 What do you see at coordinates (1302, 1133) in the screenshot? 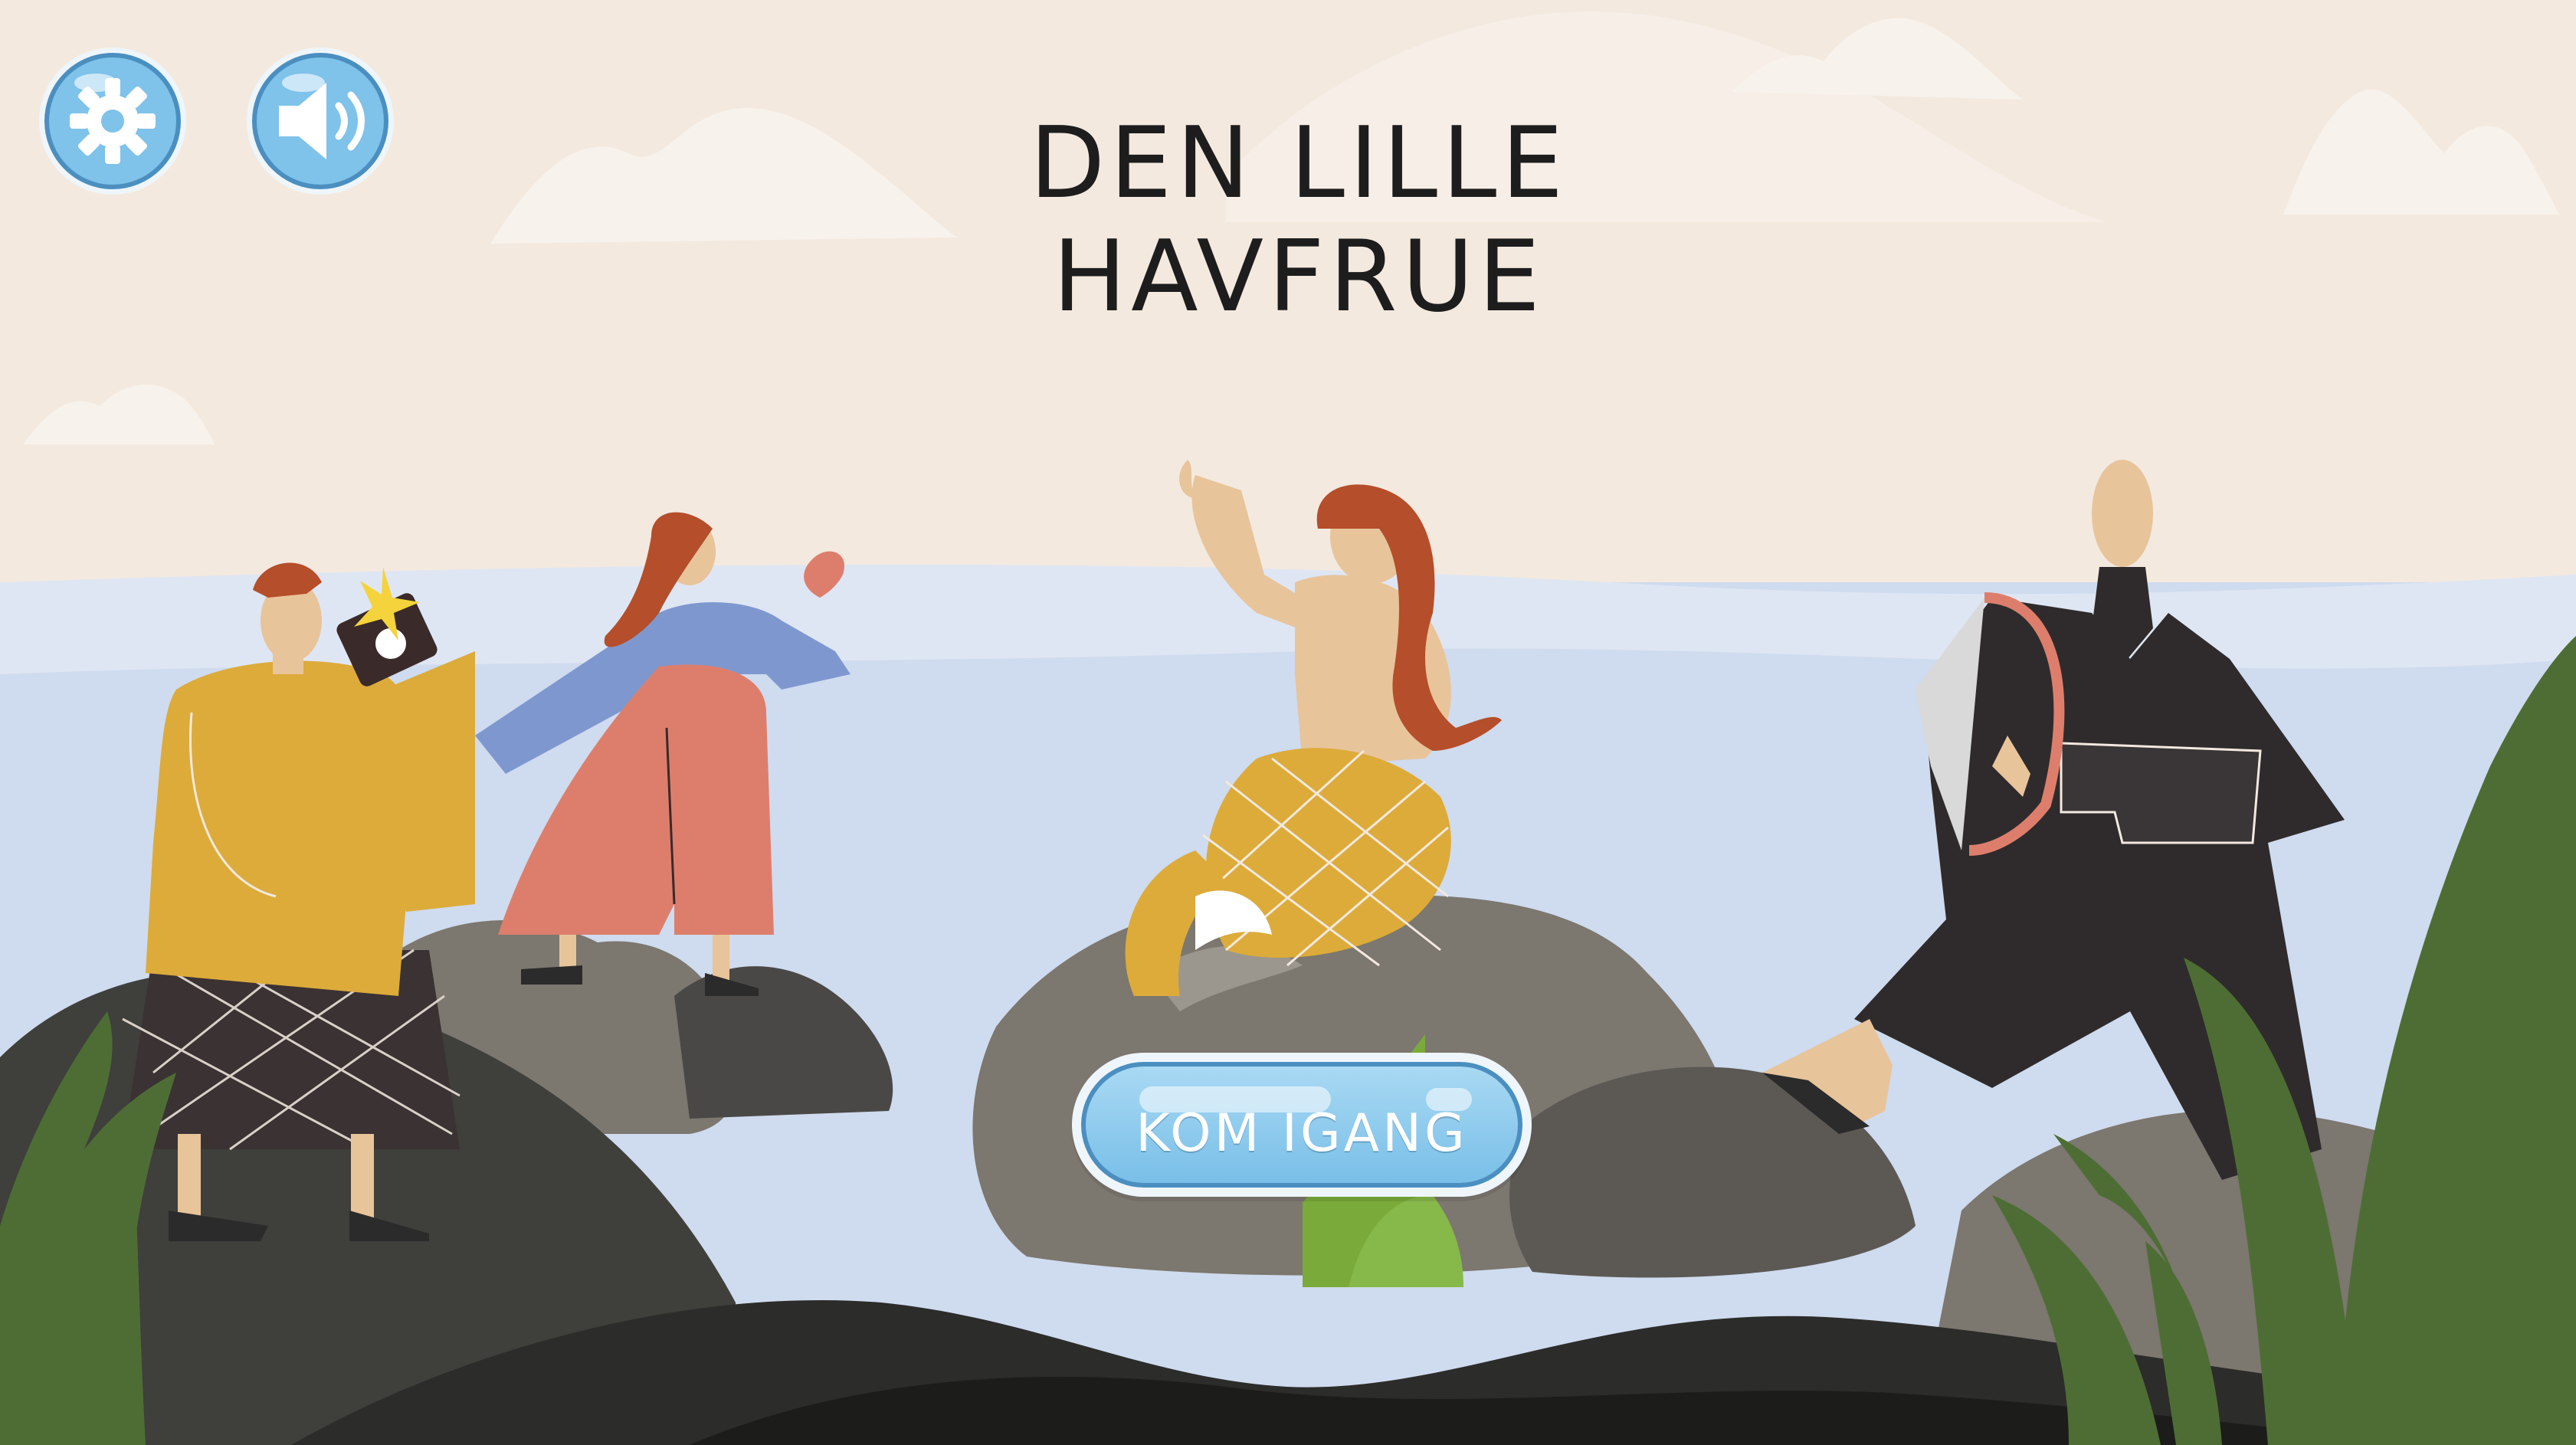
I see `start-button-label: KOM IGANG` at bounding box center [1302, 1133].